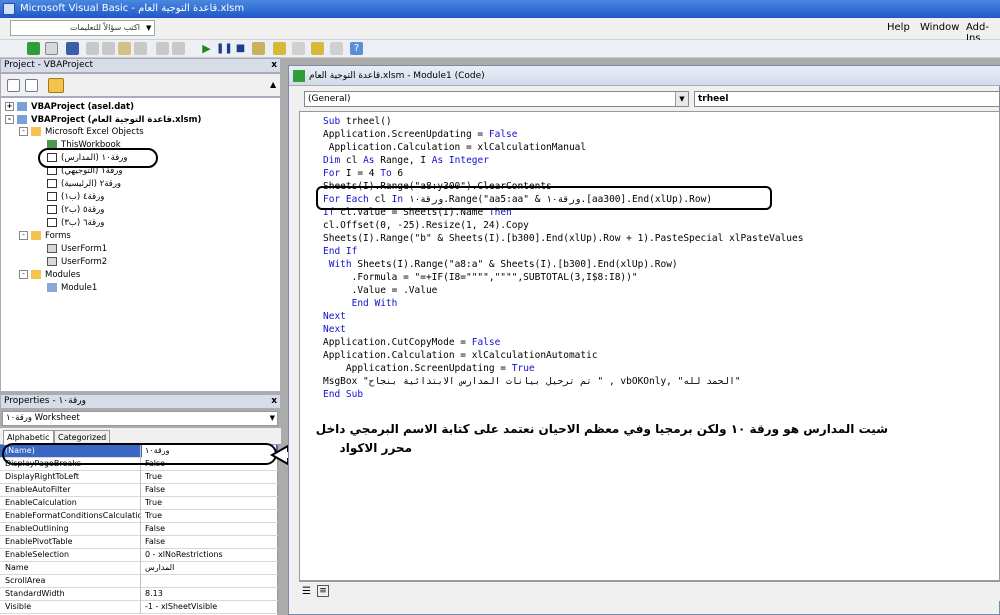  I want to click on property-value: -1 - xlSheetVisible, so click(209, 607).